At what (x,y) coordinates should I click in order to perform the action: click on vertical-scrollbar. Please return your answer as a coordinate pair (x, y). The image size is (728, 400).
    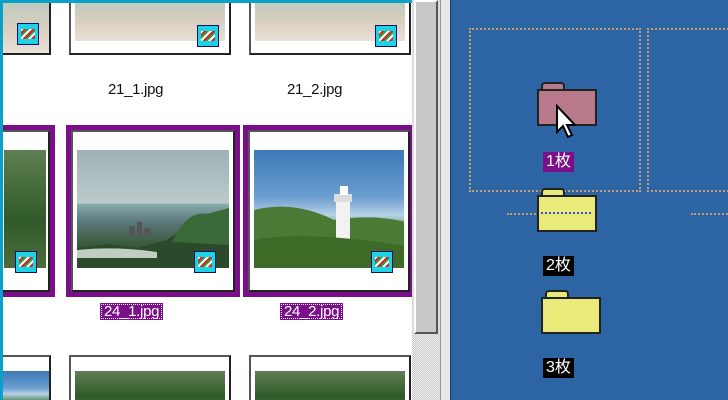
    Looking at the image, I should click on (426, 200).